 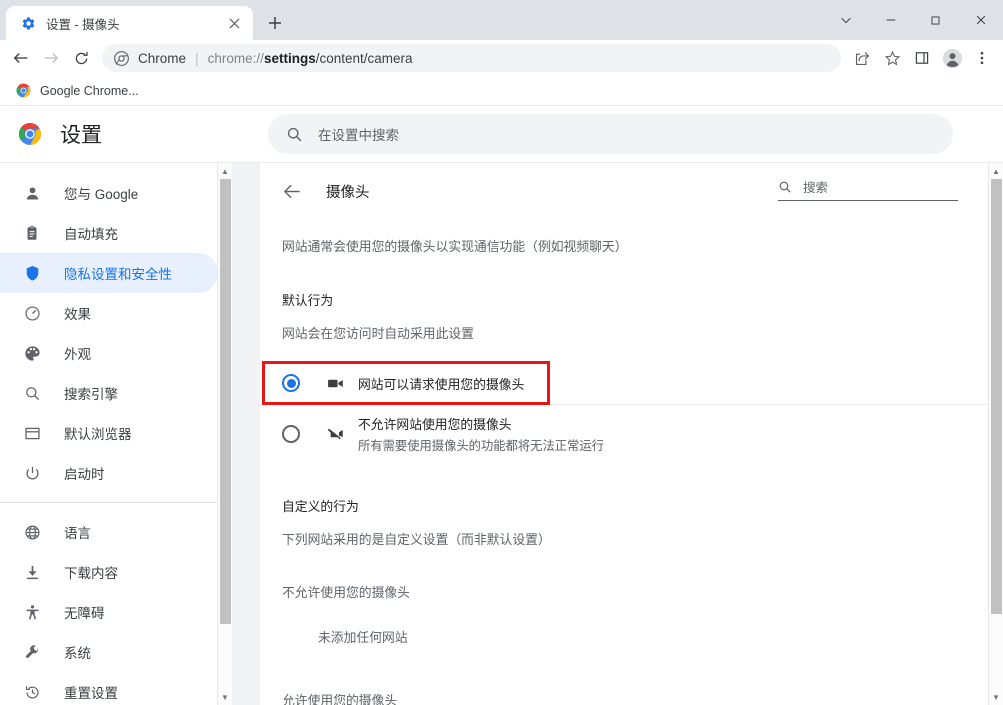 I want to click on forward-button-icon, so click(x=51, y=58).